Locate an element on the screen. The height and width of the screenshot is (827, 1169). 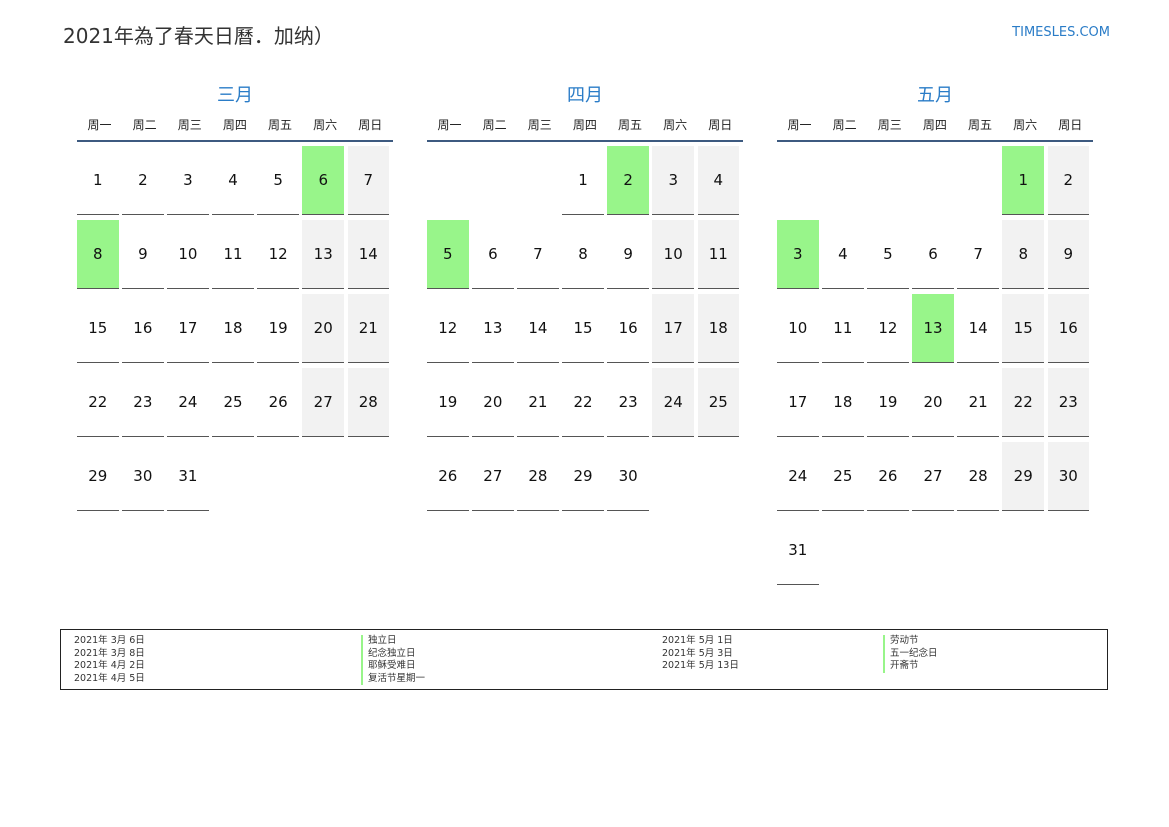
holiday-day-cell: 1 is located at coordinates (1023, 180).